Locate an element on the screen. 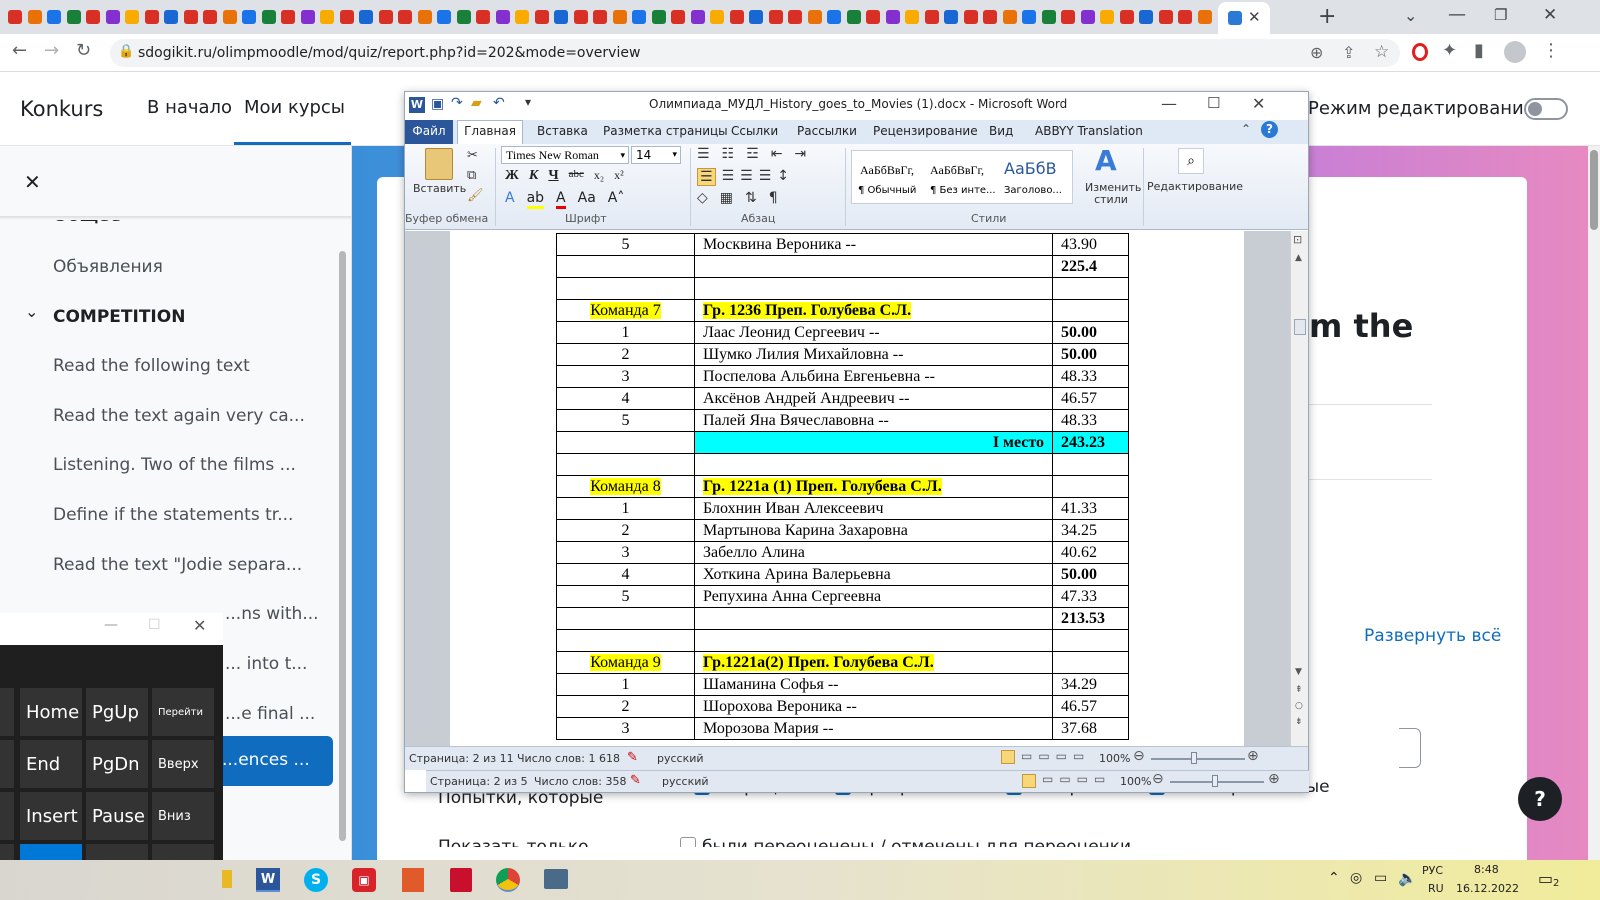 The width and height of the screenshot is (1600, 900). tab-search-icon: ⌄ is located at coordinates (1410, 15).